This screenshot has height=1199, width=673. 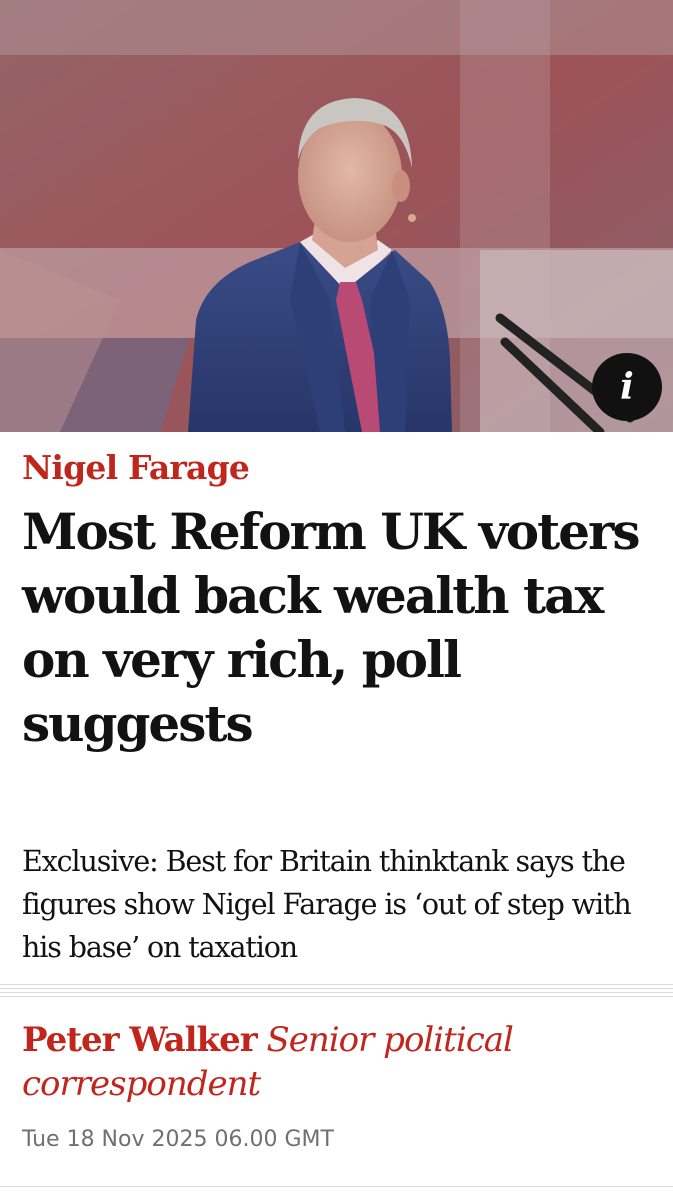 What do you see at coordinates (136, 467) in the screenshot?
I see `article-kicker: Nigel Farage` at bounding box center [136, 467].